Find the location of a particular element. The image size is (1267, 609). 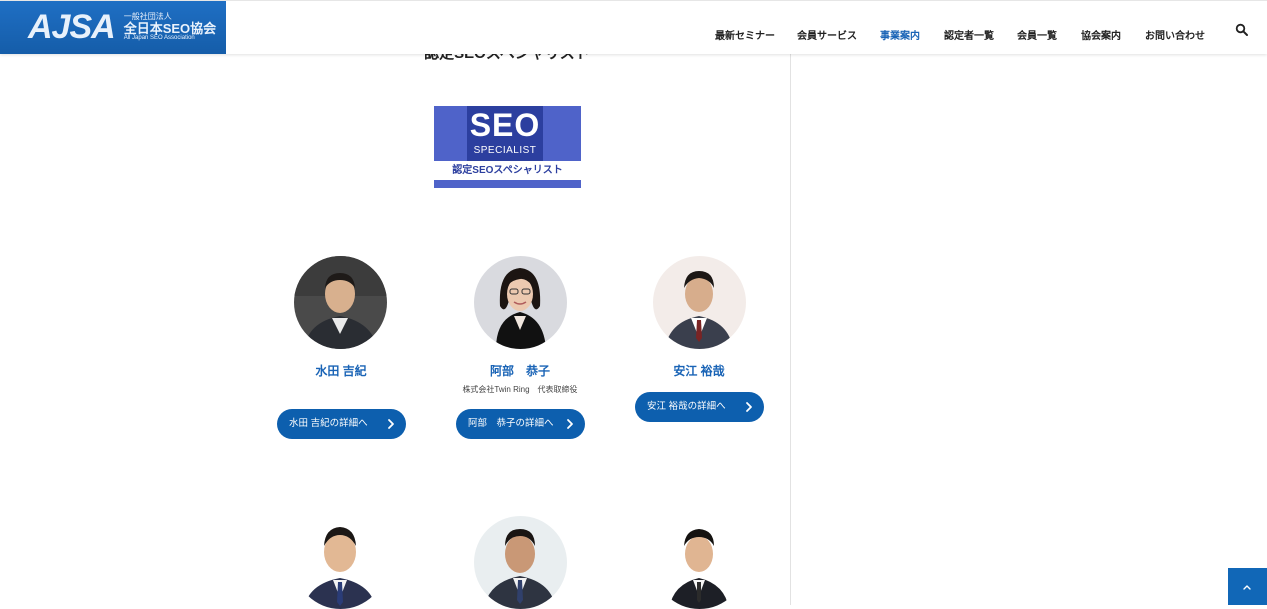

person-name: 水田 吉紀 is located at coordinates (341, 371).